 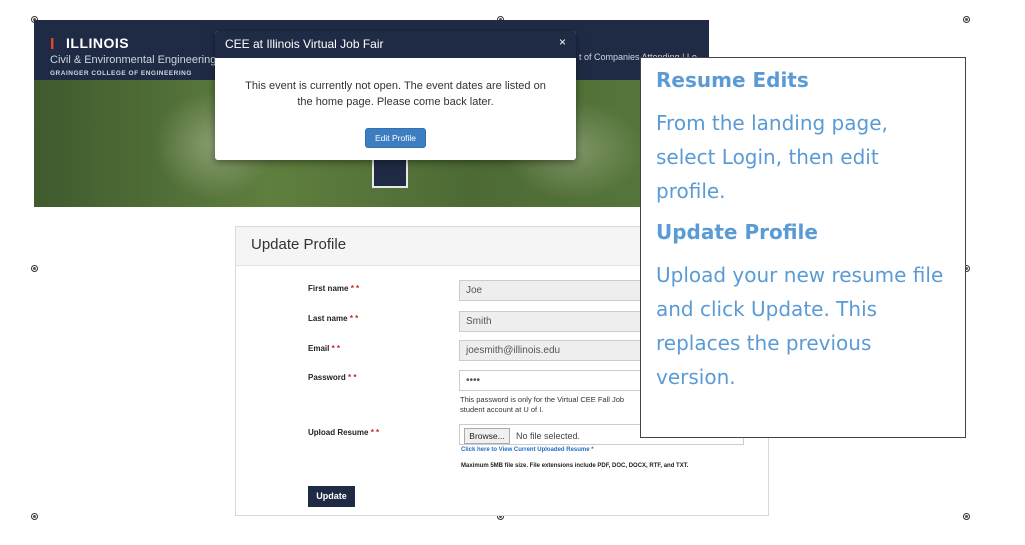 What do you see at coordinates (966, 516) in the screenshot?
I see `resize-handle-bottom-right` at bounding box center [966, 516].